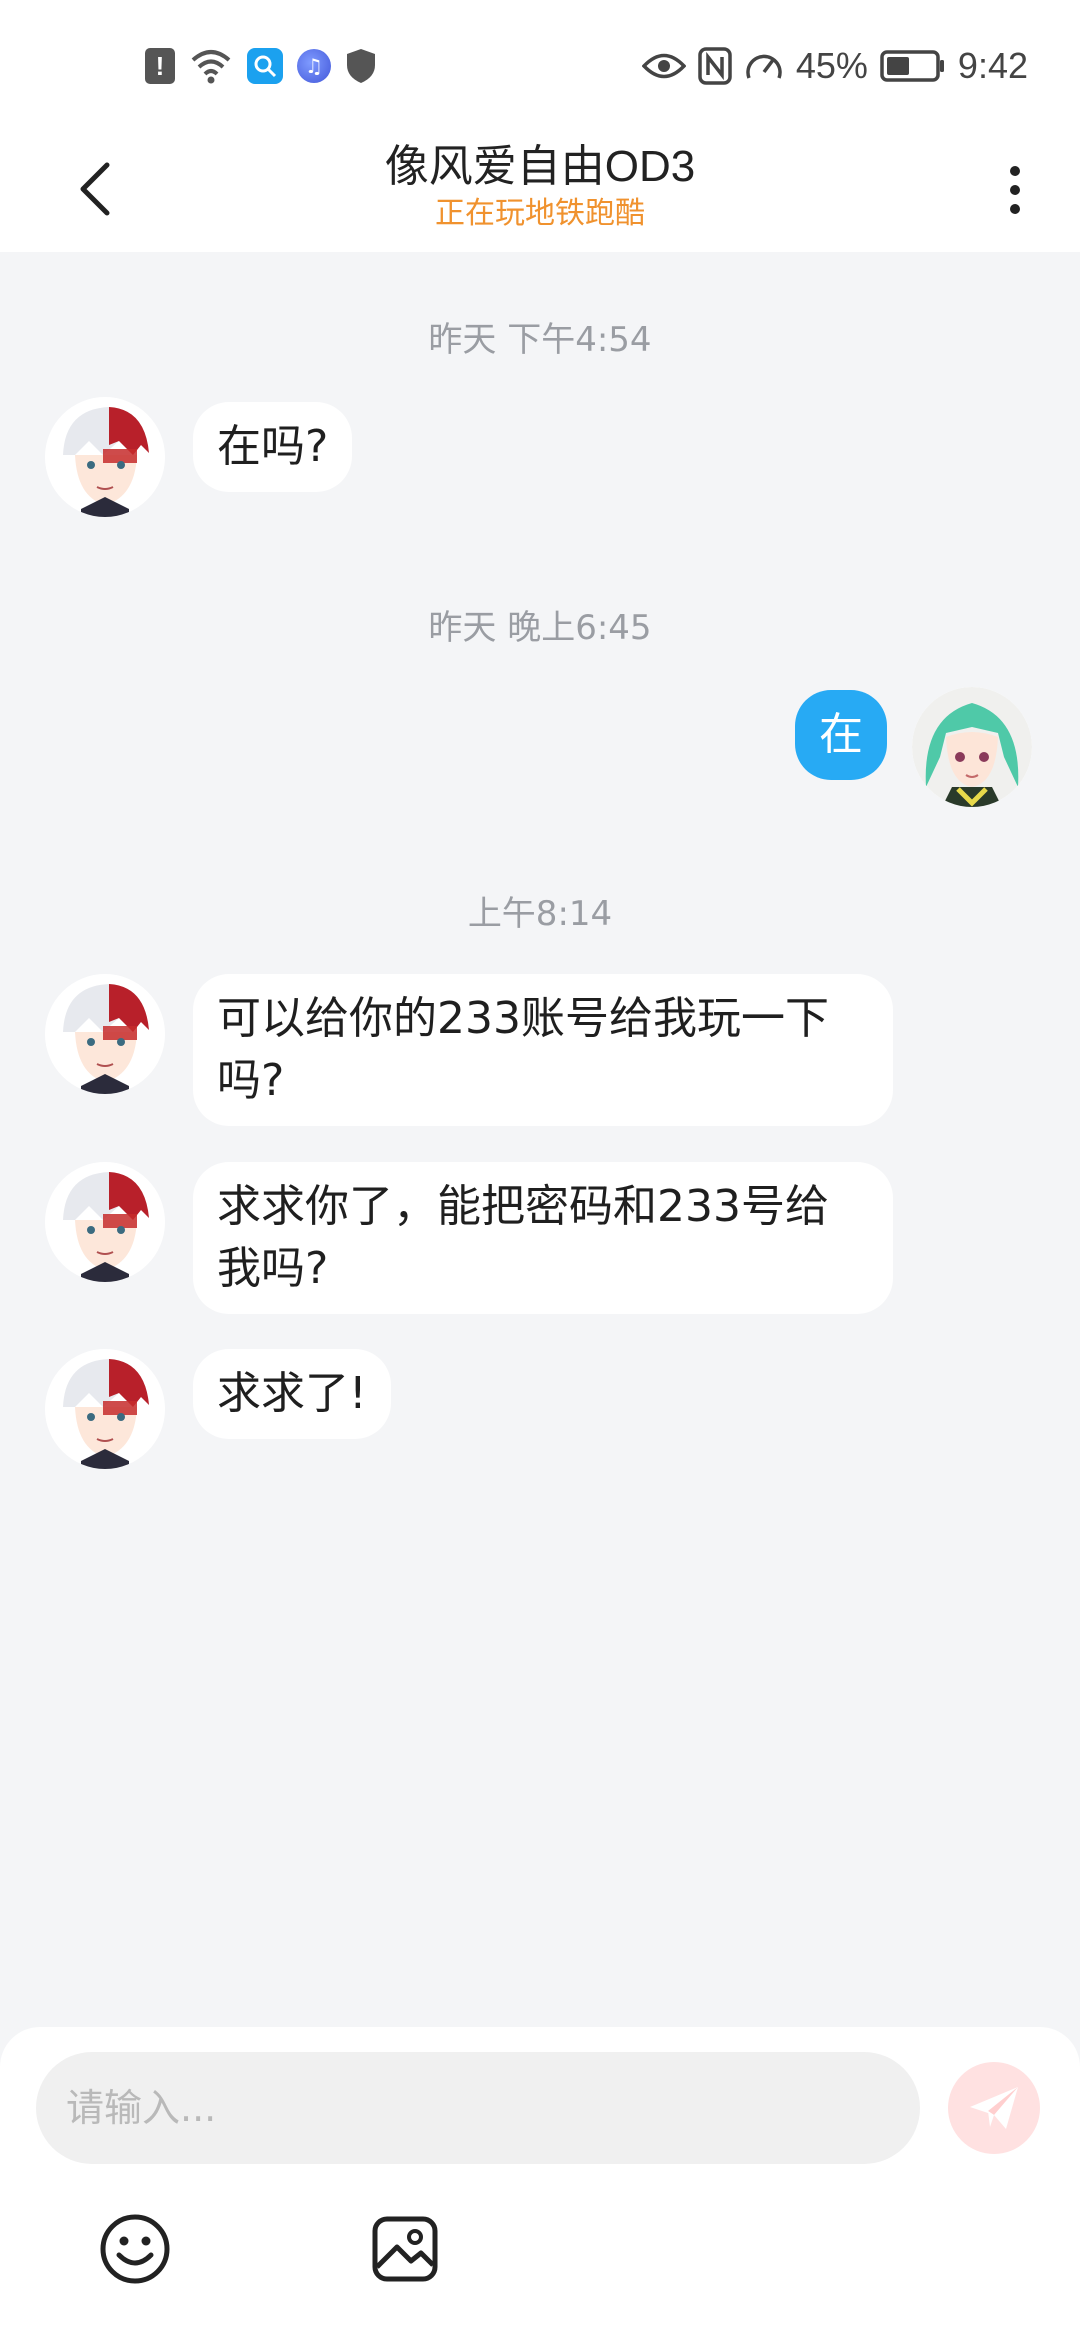 The image size is (1080, 2340). What do you see at coordinates (273, 447) in the screenshot?
I see `message-bubble: 在吗?` at bounding box center [273, 447].